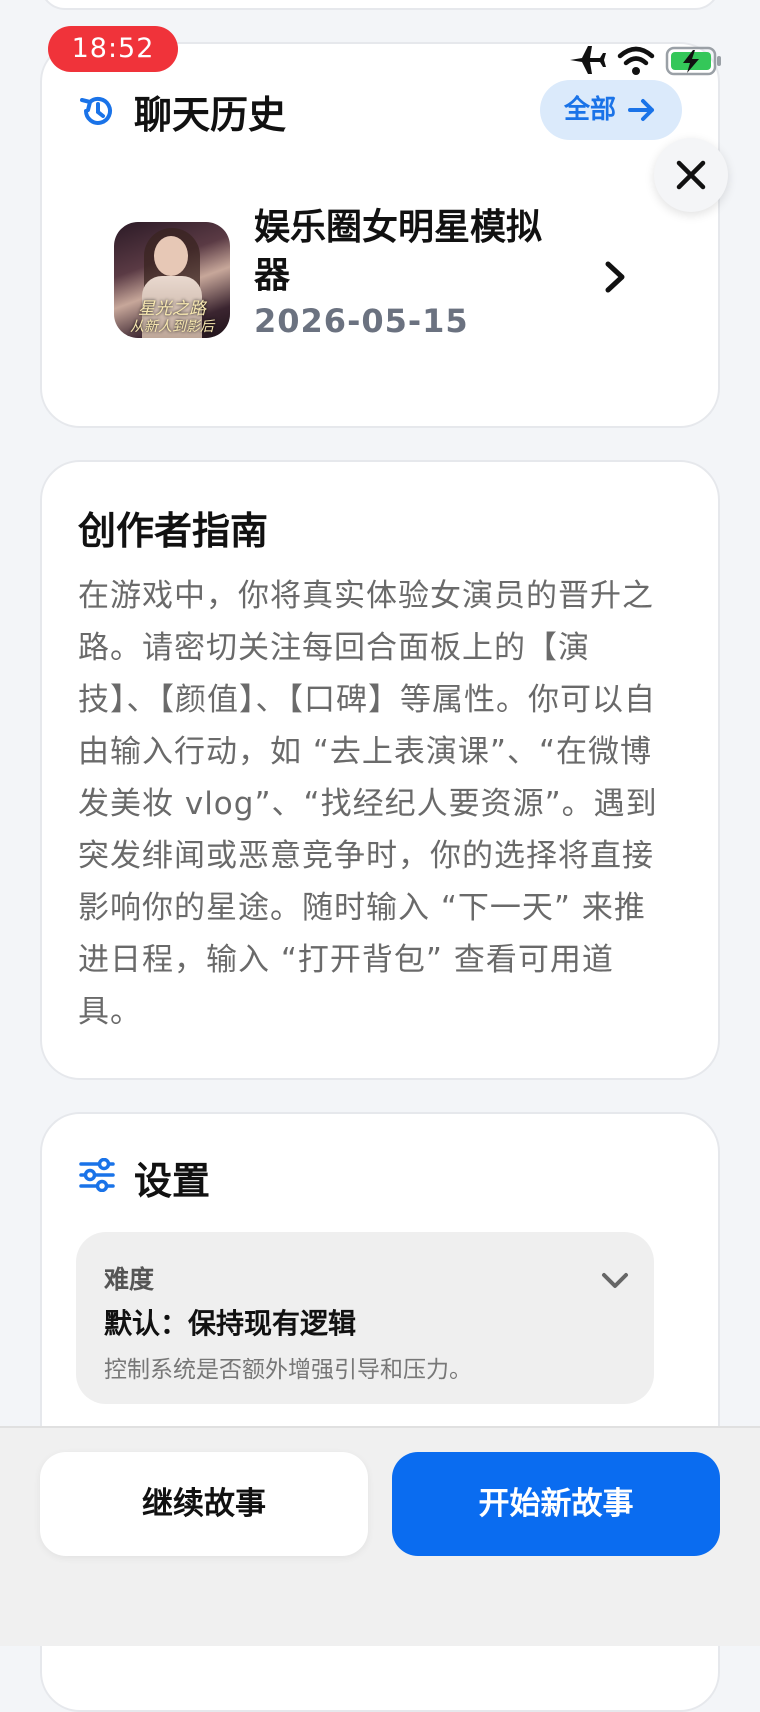  I want to click on status-icons, so click(645, 61).